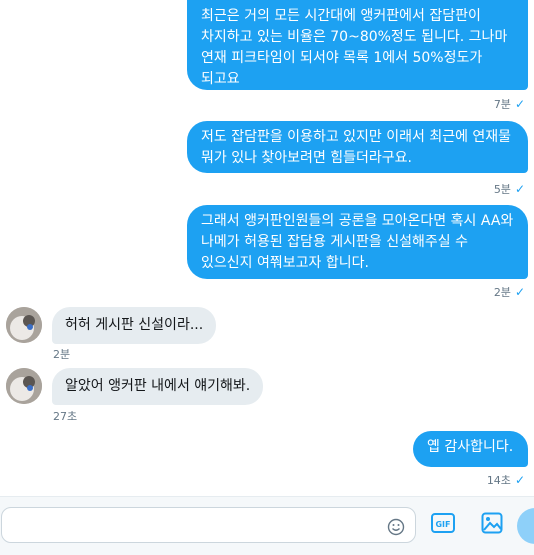 Image resolution: width=534 pixels, height=555 pixels. I want to click on message-time: 27초, so click(65, 416).